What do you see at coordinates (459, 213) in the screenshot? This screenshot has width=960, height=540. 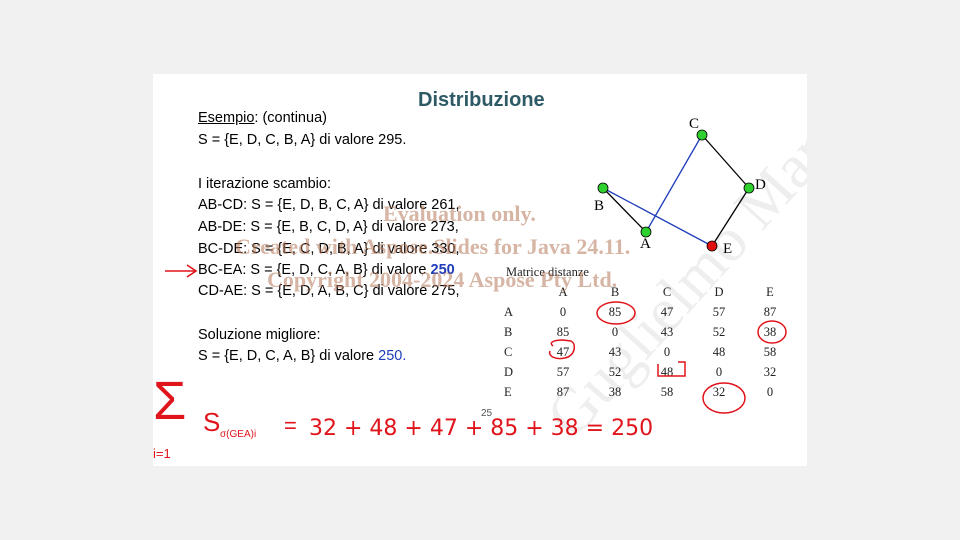 I see `watermark-line-1: Evaluation only.` at bounding box center [459, 213].